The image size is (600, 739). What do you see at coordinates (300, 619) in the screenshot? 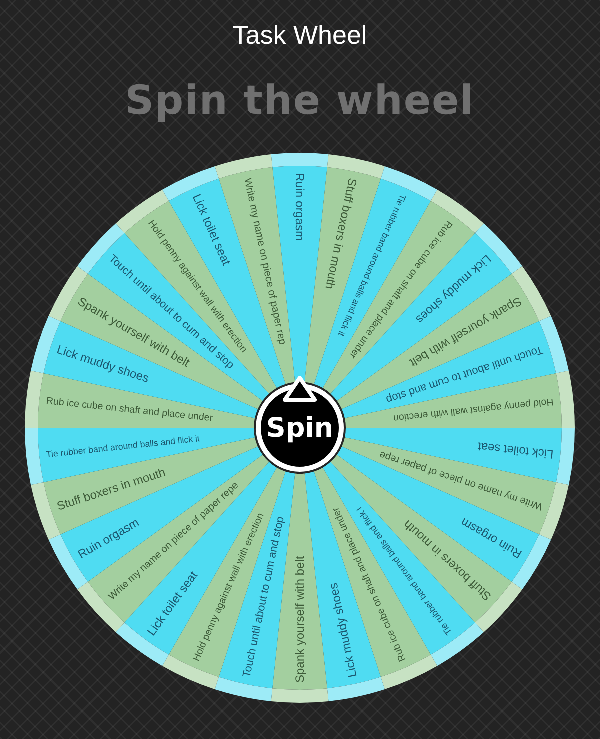
I see `segment-label: Spank yourself with belt` at bounding box center [300, 619].